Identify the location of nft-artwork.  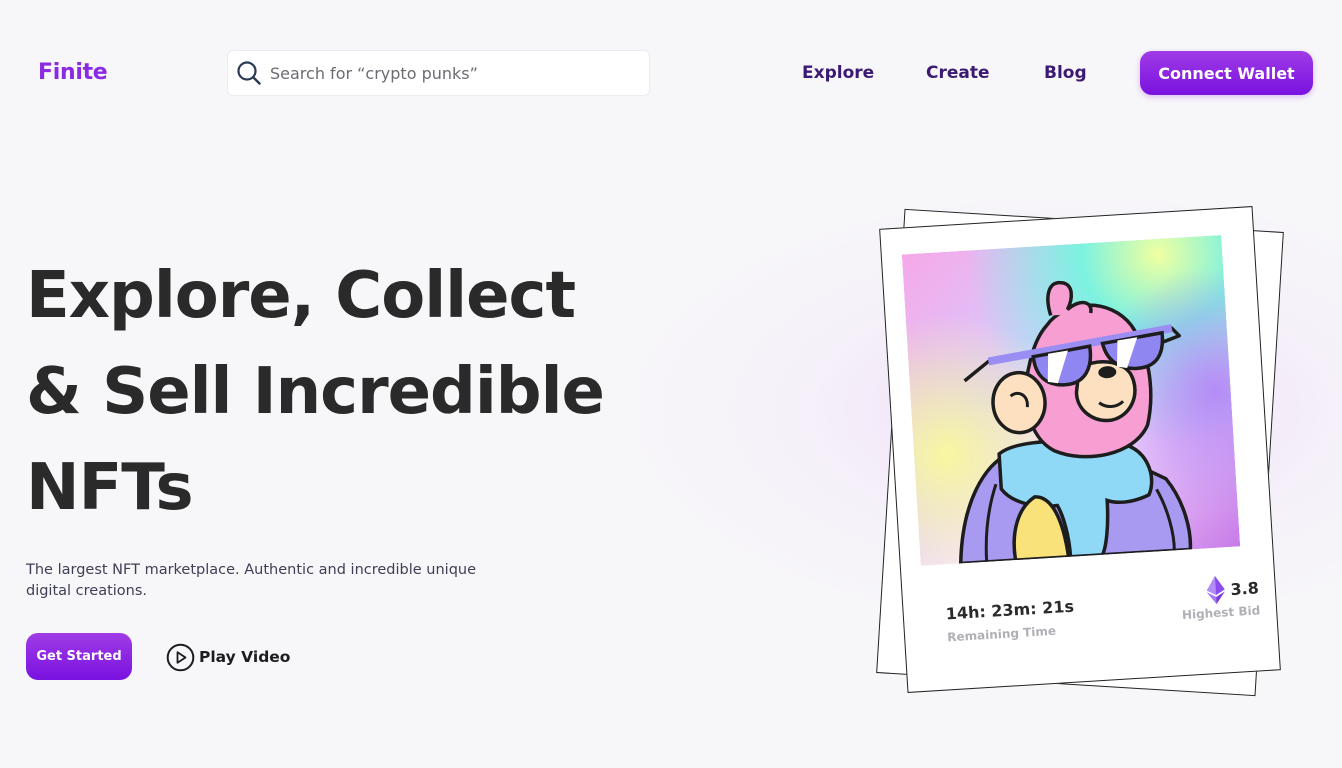
(1071, 400).